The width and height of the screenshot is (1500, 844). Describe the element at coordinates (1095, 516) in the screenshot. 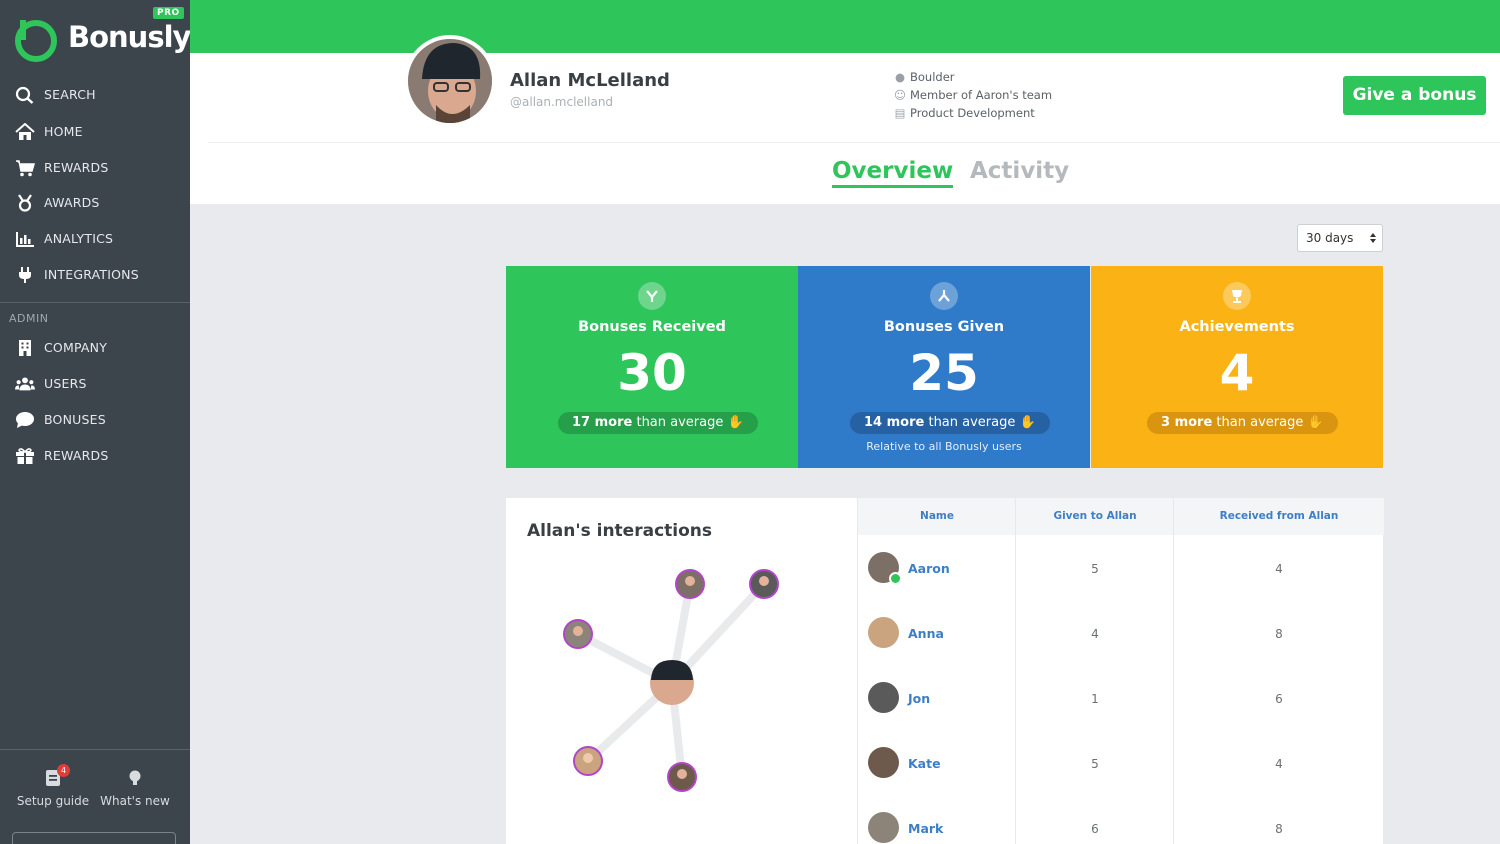

I see `column-header-given: Given to Allan` at that location.